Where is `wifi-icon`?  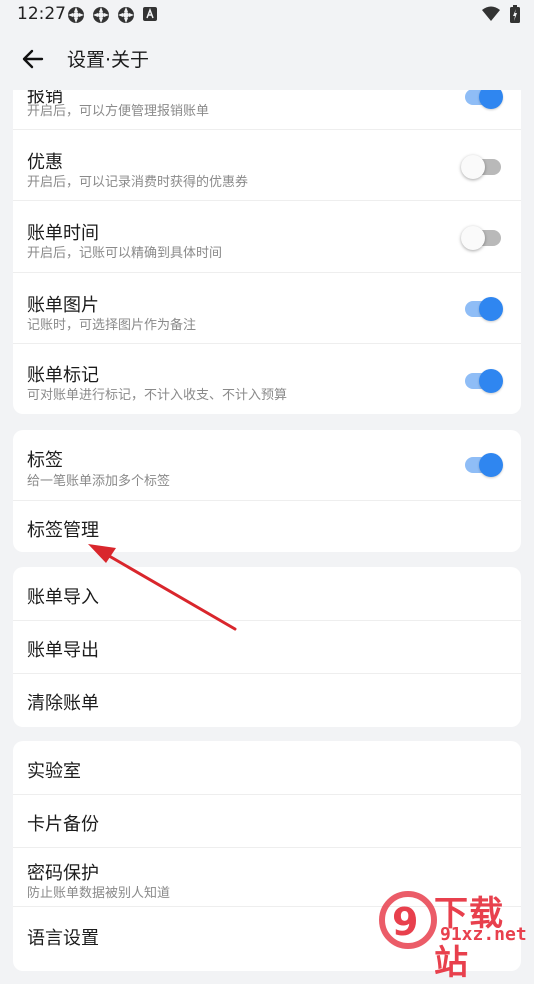 wifi-icon is located at coordinates (491, 13).